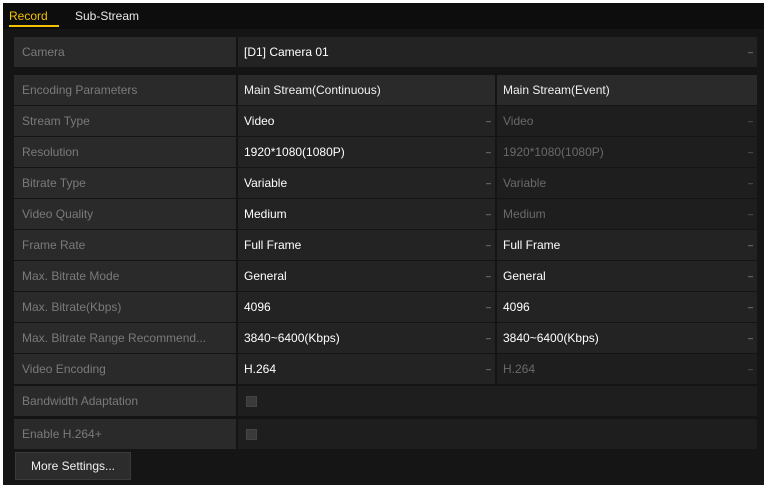 This screenshot has height=490, width=768. I want to click on param-row: Video Encoding H.264 – H.264 –, so click(385, 369).